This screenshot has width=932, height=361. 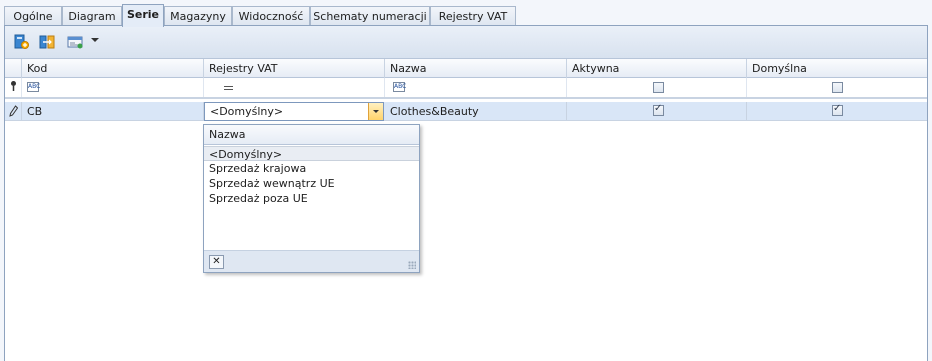 I want to click on tab-serie: Serie, so click(x=143, y=15).